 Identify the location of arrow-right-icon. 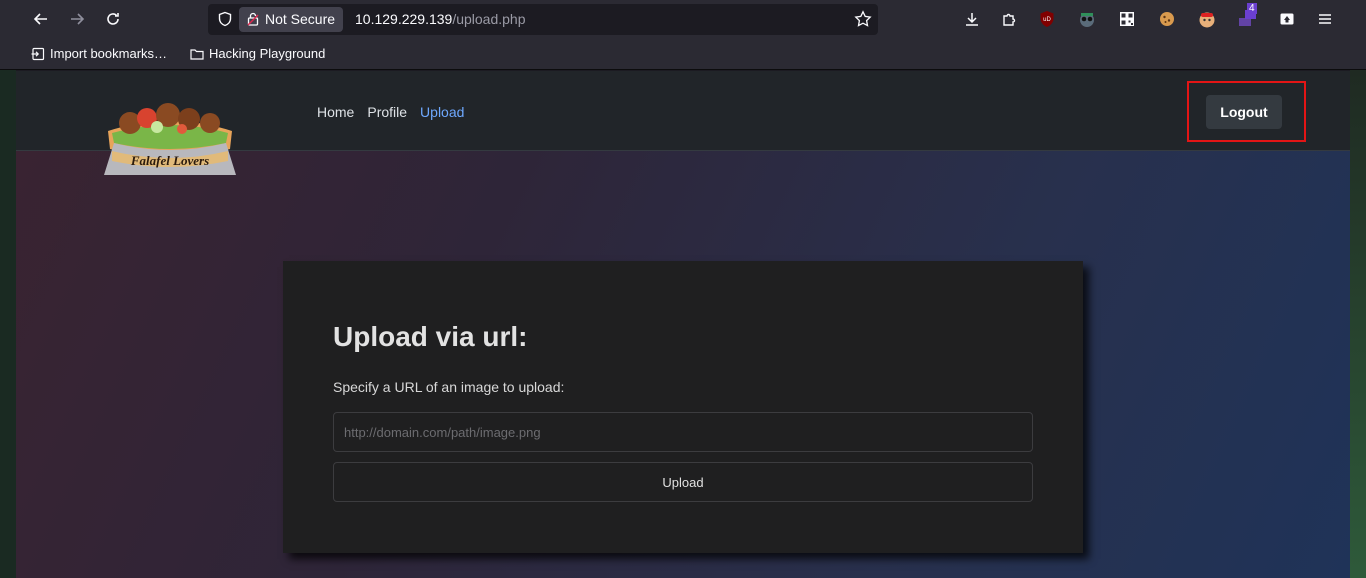
(78, 19).